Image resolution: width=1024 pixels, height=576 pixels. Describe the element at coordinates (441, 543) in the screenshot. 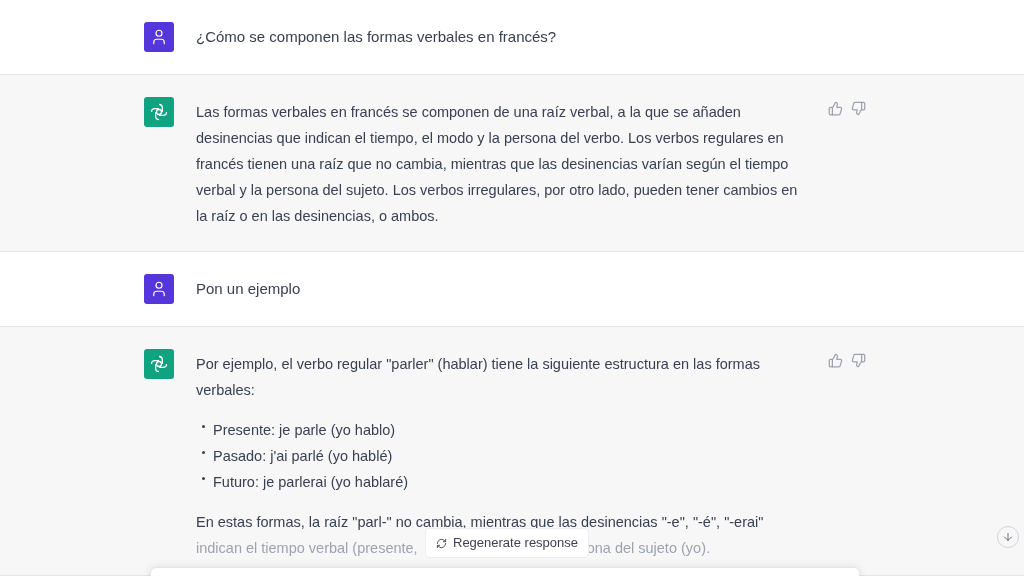

I see `refresh-icon` at that location.